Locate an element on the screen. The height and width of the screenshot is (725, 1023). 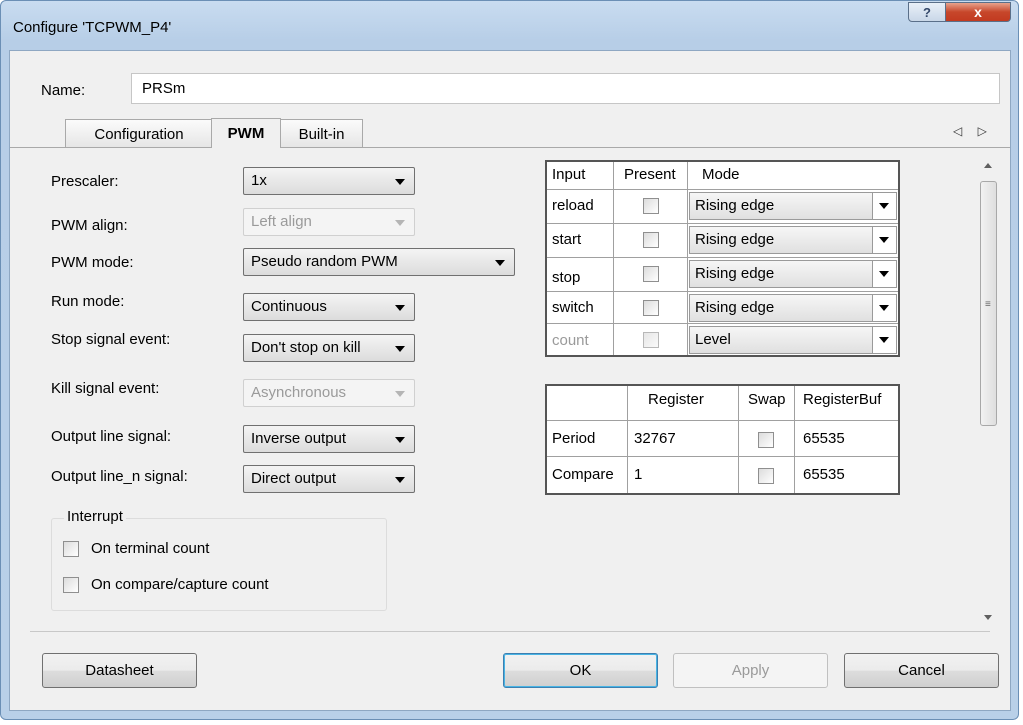
count-present-checkbox is located at coordinates (651, 340).